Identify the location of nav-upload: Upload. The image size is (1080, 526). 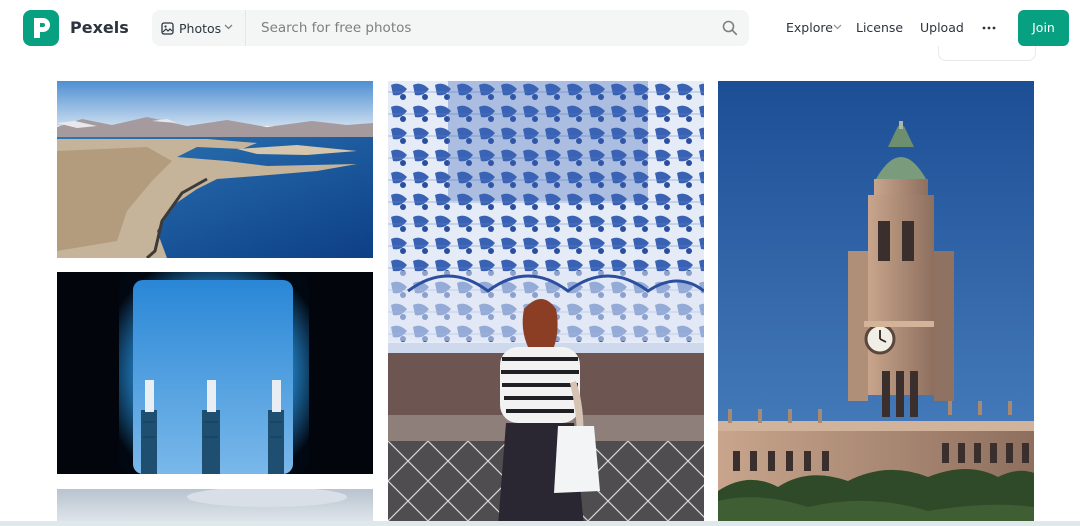
(942, 27).